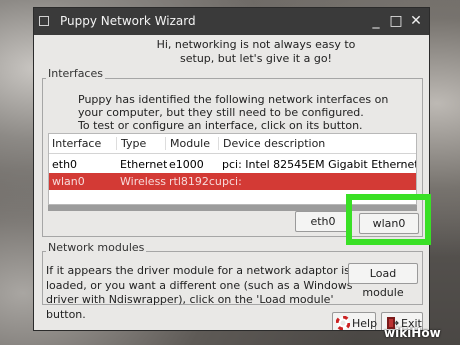  Describe the element at coordinates (412, 333) in the screenshot. I see `watermark: wikiHow` at that location.